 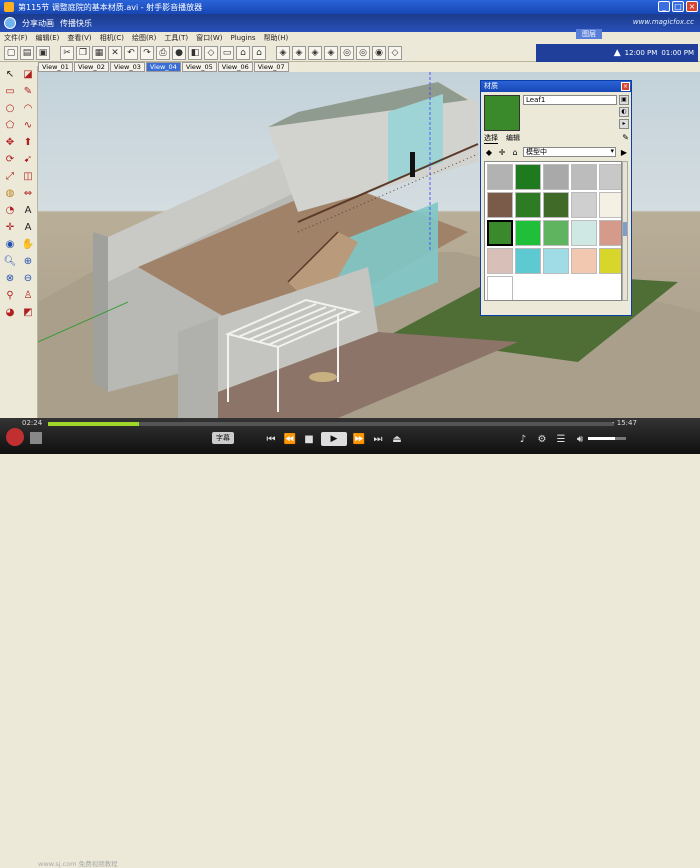 I want to click on pencil-tool-icon: ✎, so click(x=28, y=92).